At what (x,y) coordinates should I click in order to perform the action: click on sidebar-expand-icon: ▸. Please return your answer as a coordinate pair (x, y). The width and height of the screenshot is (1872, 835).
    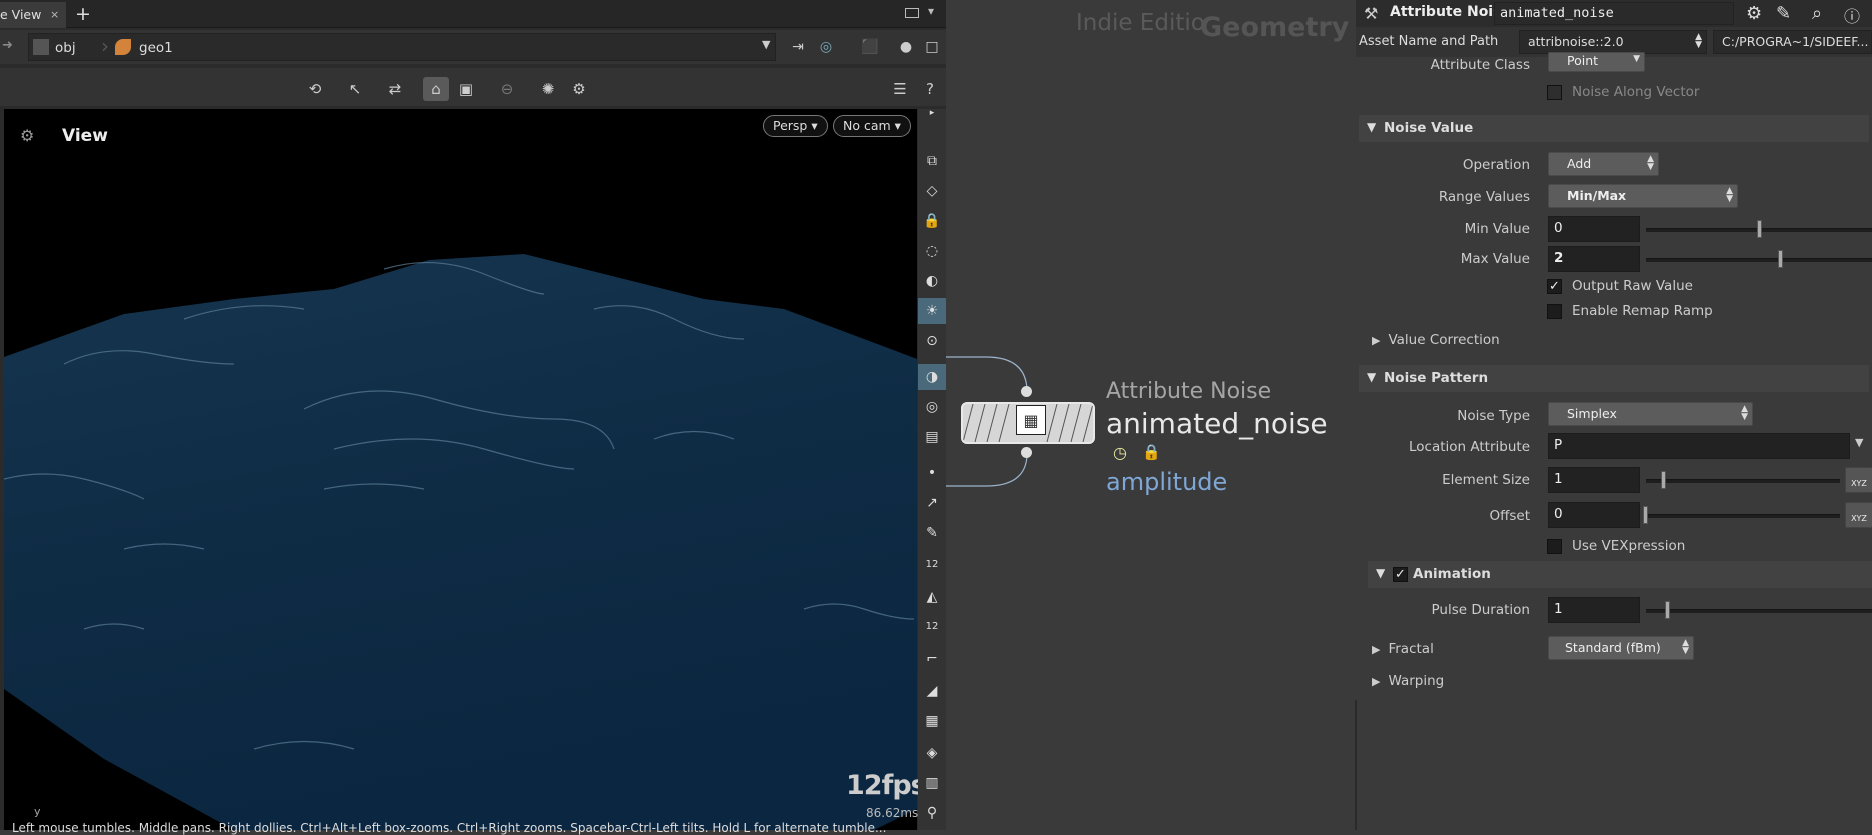
    Looking at the image, I should click on (932, 113).